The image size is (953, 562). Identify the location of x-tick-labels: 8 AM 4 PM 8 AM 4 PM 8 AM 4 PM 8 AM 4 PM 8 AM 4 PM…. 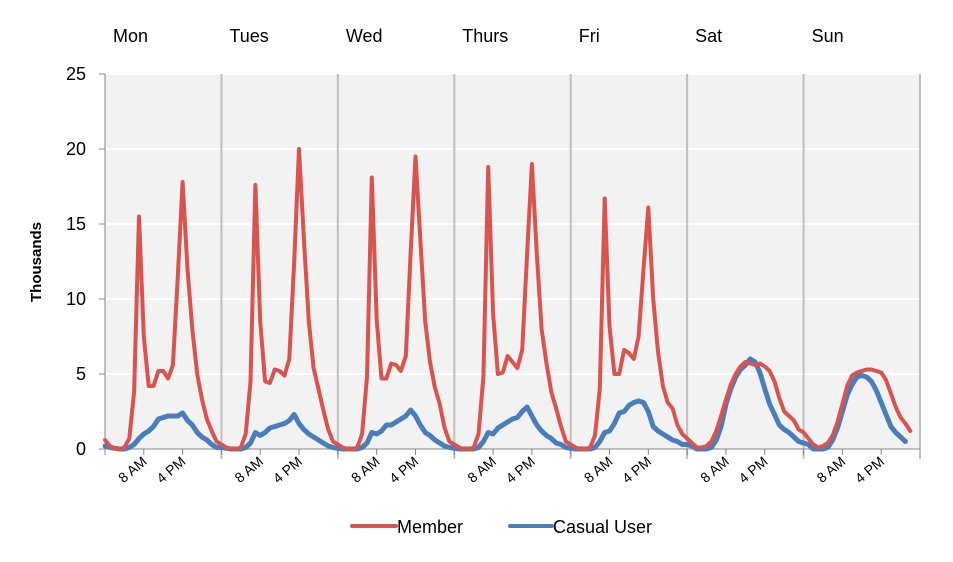
(501, 469).